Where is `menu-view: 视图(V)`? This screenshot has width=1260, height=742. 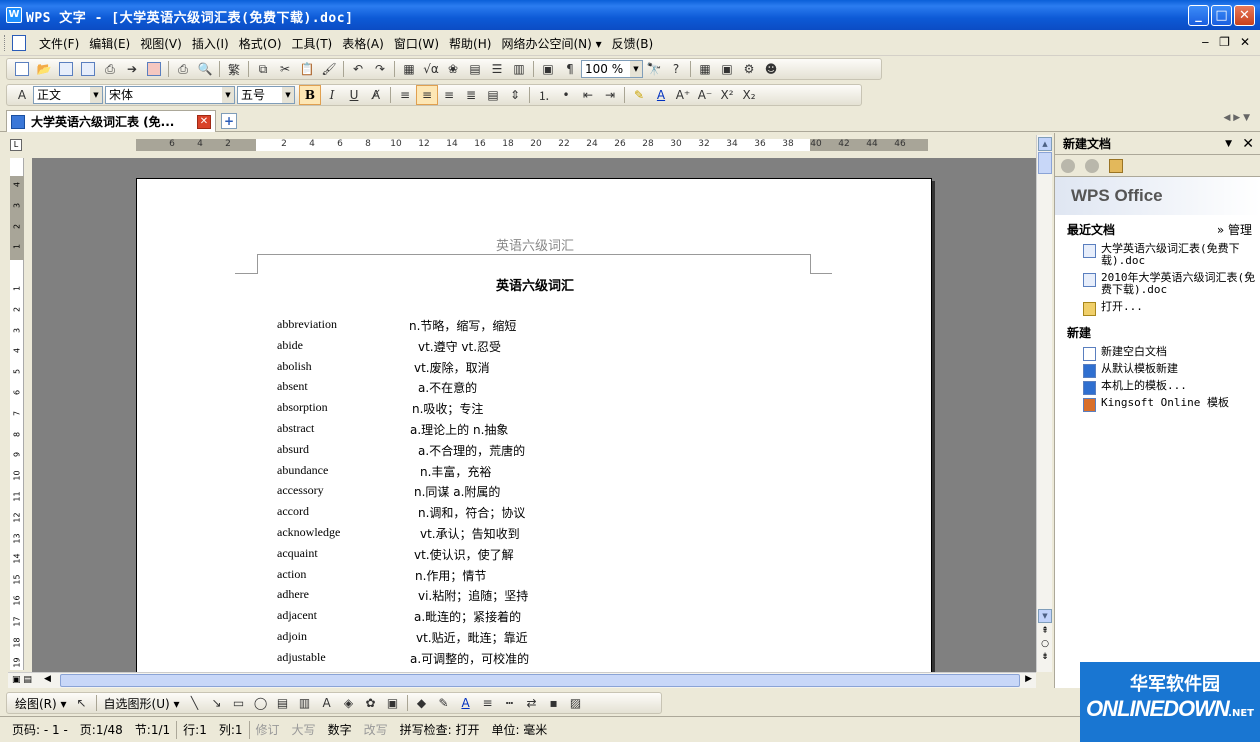 menu-view: 视图(V) is located at coordinates (161, 43).